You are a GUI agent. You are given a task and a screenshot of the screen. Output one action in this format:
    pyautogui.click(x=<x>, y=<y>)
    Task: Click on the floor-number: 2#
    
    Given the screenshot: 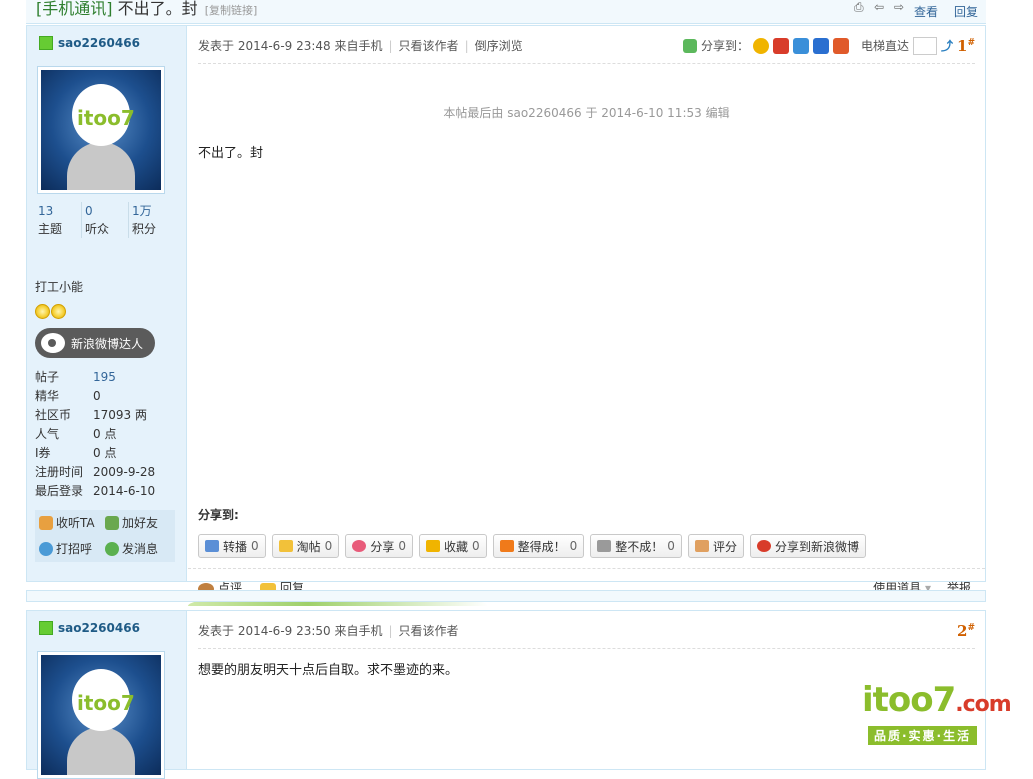 What is the action you would take?
    pyautogui.click(x=966, y=631)
    